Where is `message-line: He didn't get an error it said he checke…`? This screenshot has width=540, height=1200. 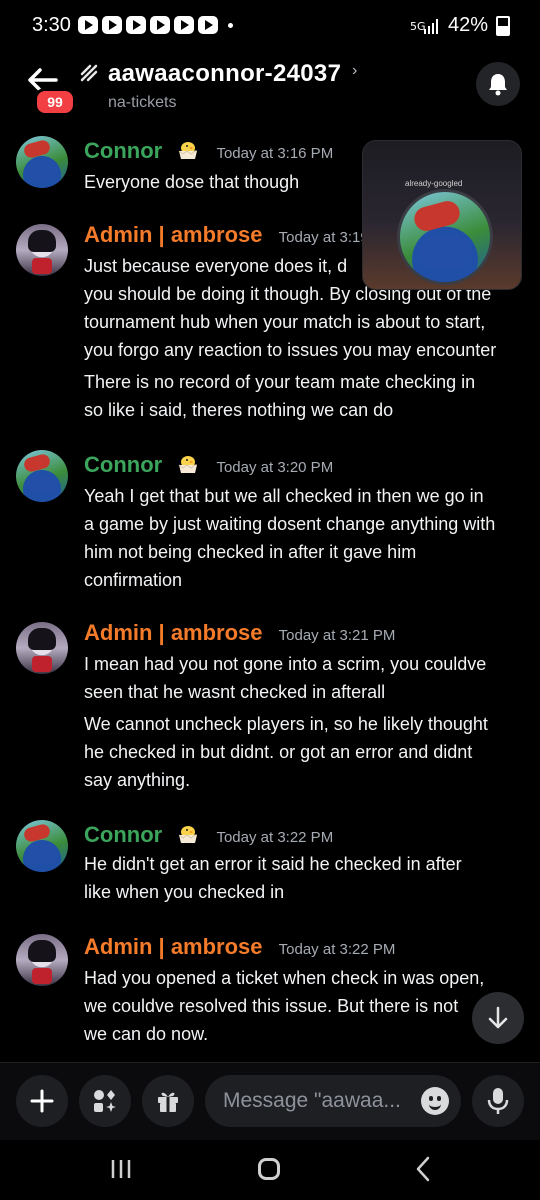 message-line: He didn't get an error it said he checke… is located at coordinates (273, 864).